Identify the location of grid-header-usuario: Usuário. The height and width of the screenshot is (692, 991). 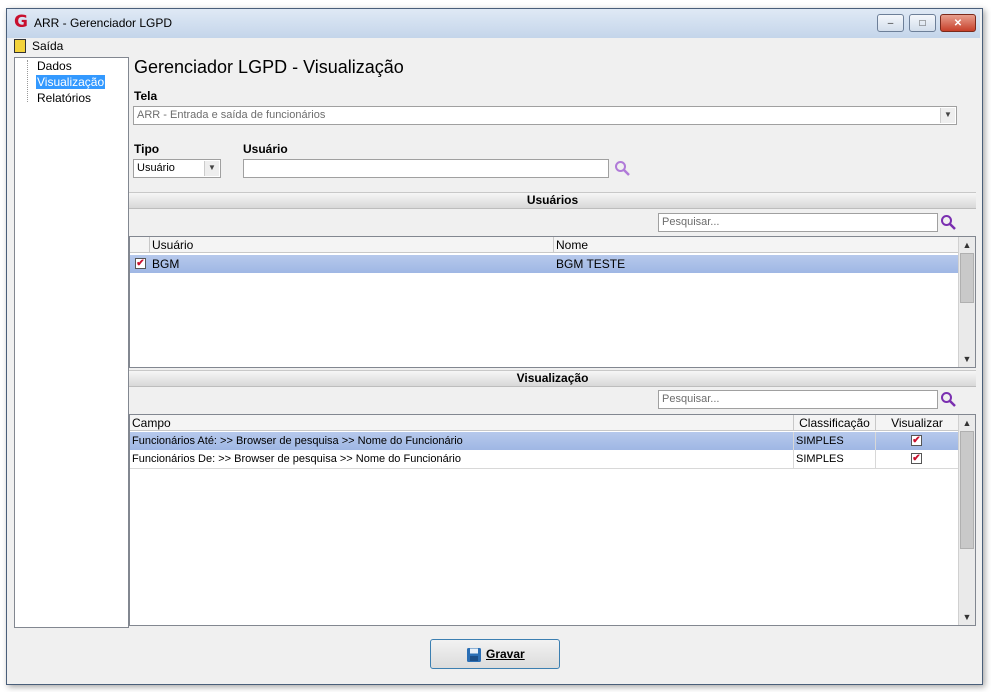
(352, 245).